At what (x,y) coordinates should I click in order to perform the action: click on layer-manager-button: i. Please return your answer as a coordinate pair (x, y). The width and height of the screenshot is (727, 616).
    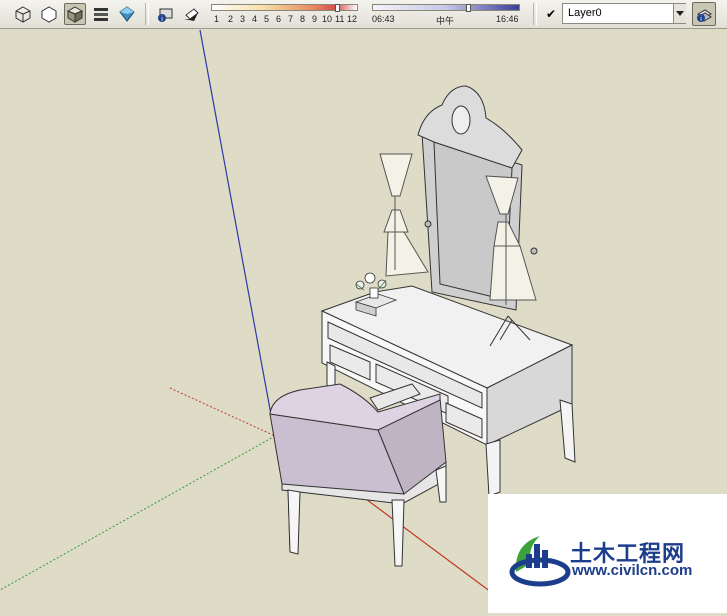
    Looking at the image, I should click on (704, 14).